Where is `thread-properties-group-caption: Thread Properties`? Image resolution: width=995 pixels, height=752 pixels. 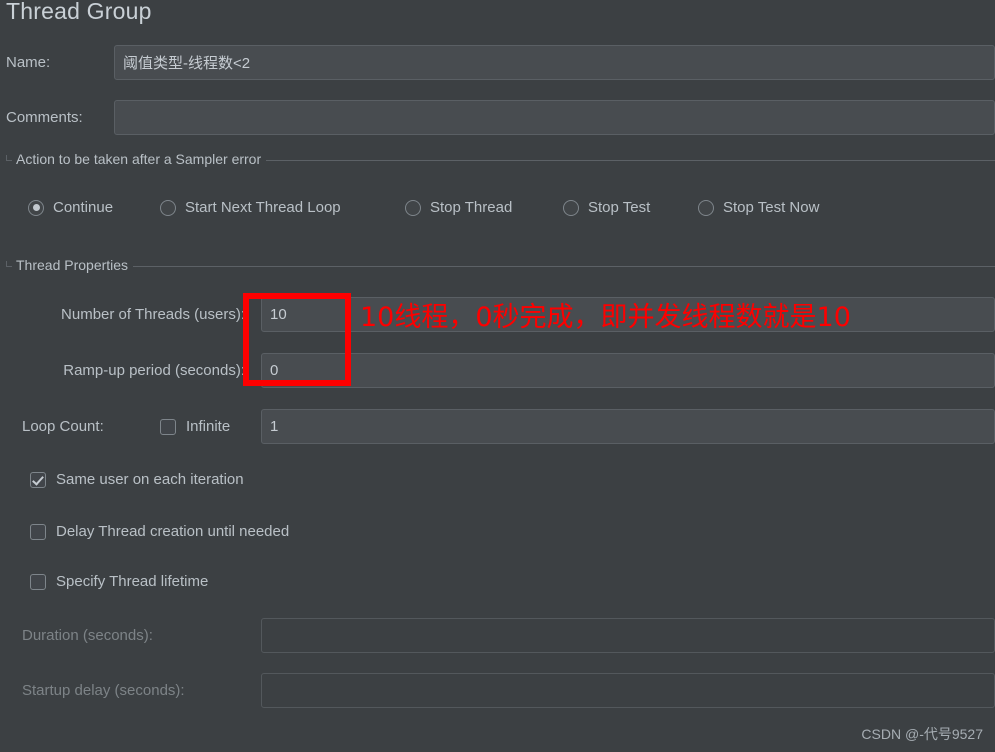 thread-properties-group-caption: Thread Properties is located at coordinates (73, 265).